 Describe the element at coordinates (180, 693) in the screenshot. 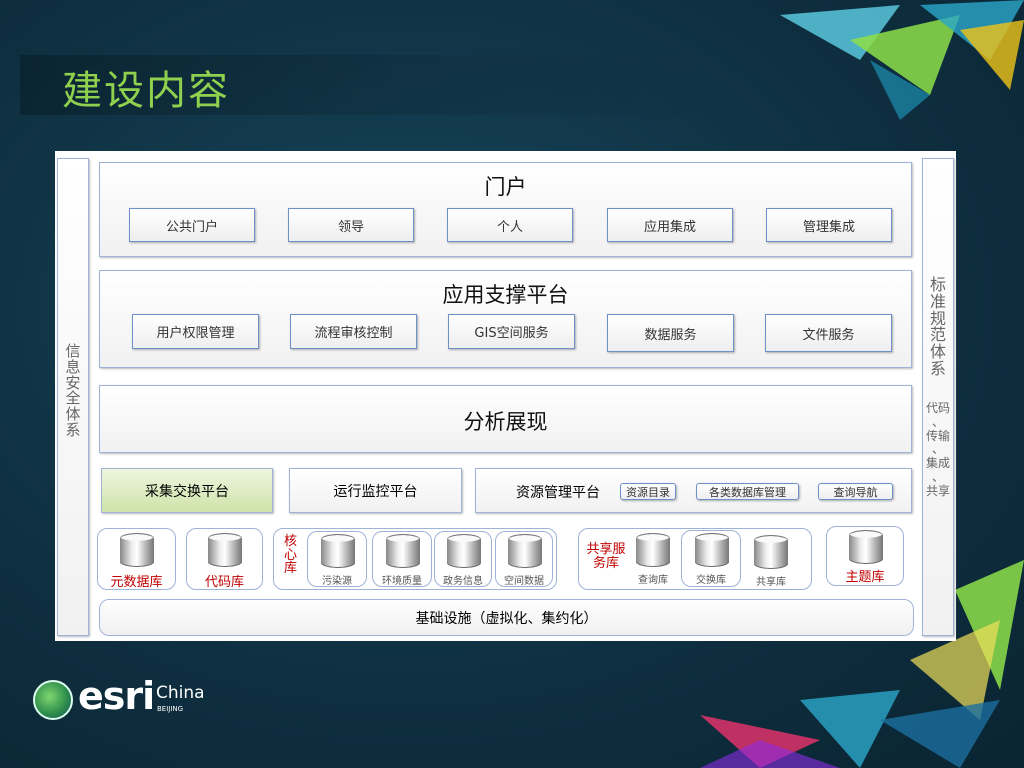

I see `logo-region: China` at that location.